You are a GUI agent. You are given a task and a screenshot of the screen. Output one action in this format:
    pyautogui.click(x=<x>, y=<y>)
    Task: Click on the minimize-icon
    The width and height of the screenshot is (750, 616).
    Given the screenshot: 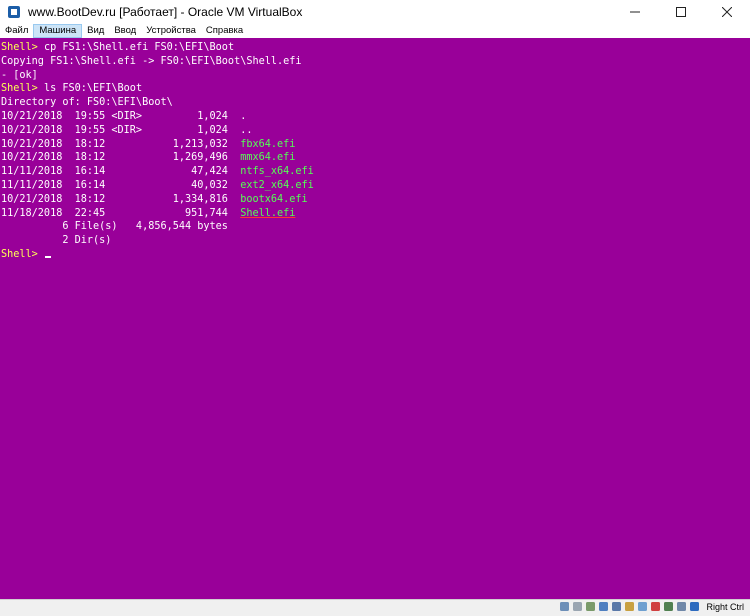 What is the action you would take?
    pyautogui.click(x=635, y=12)
    